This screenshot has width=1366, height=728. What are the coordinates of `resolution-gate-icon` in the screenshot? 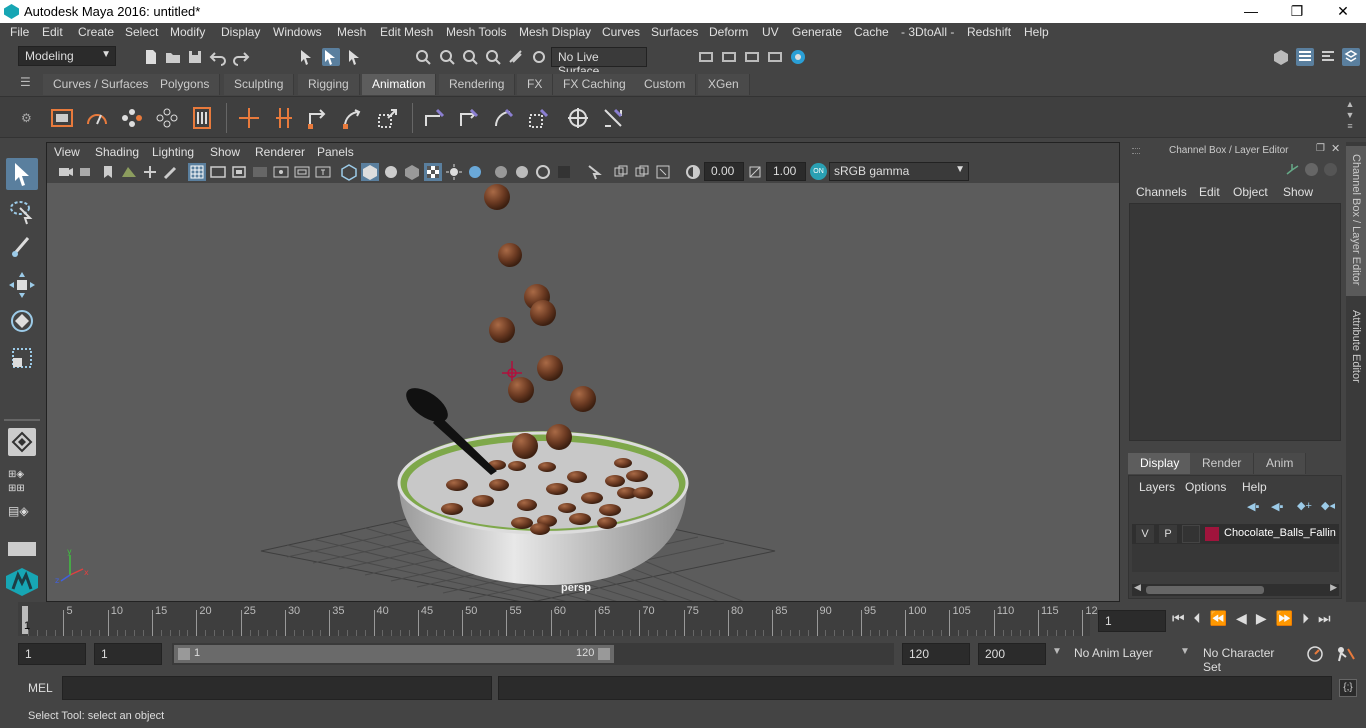 It's located at (239, 172).